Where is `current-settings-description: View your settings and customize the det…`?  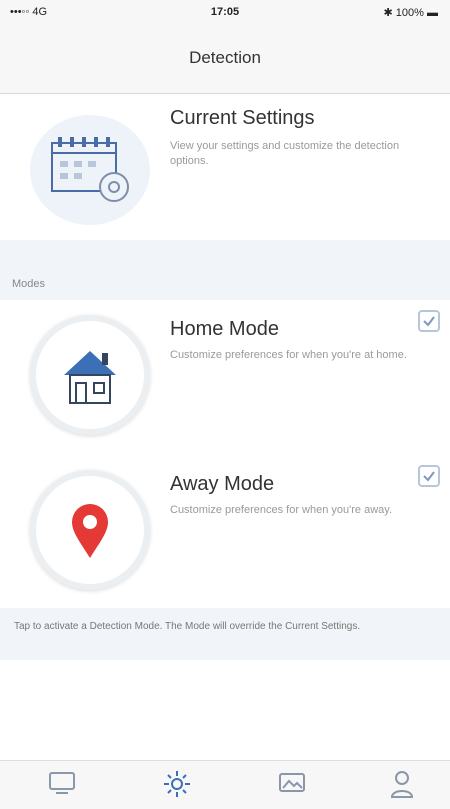 current-settings-description: View your settings and customize the det… is located at coordinates (285, 153).